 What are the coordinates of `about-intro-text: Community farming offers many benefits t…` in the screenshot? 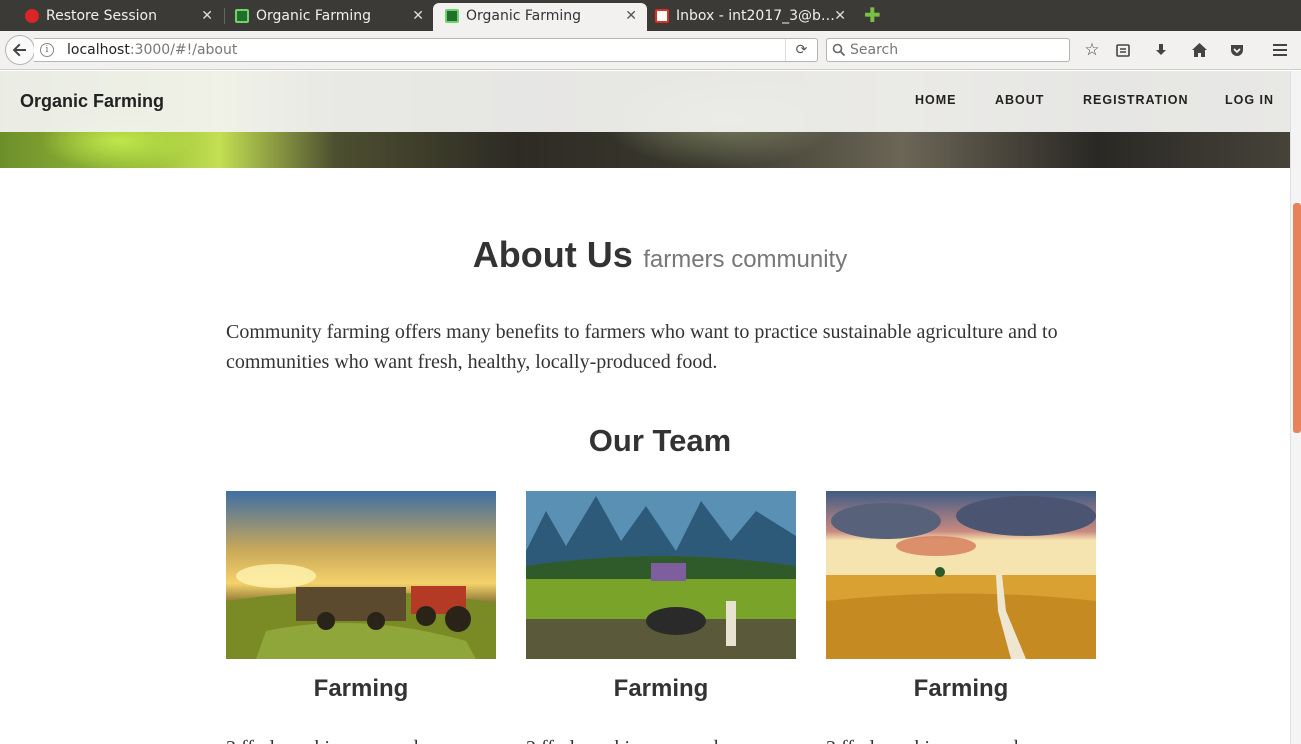 It's located at (642, 347).